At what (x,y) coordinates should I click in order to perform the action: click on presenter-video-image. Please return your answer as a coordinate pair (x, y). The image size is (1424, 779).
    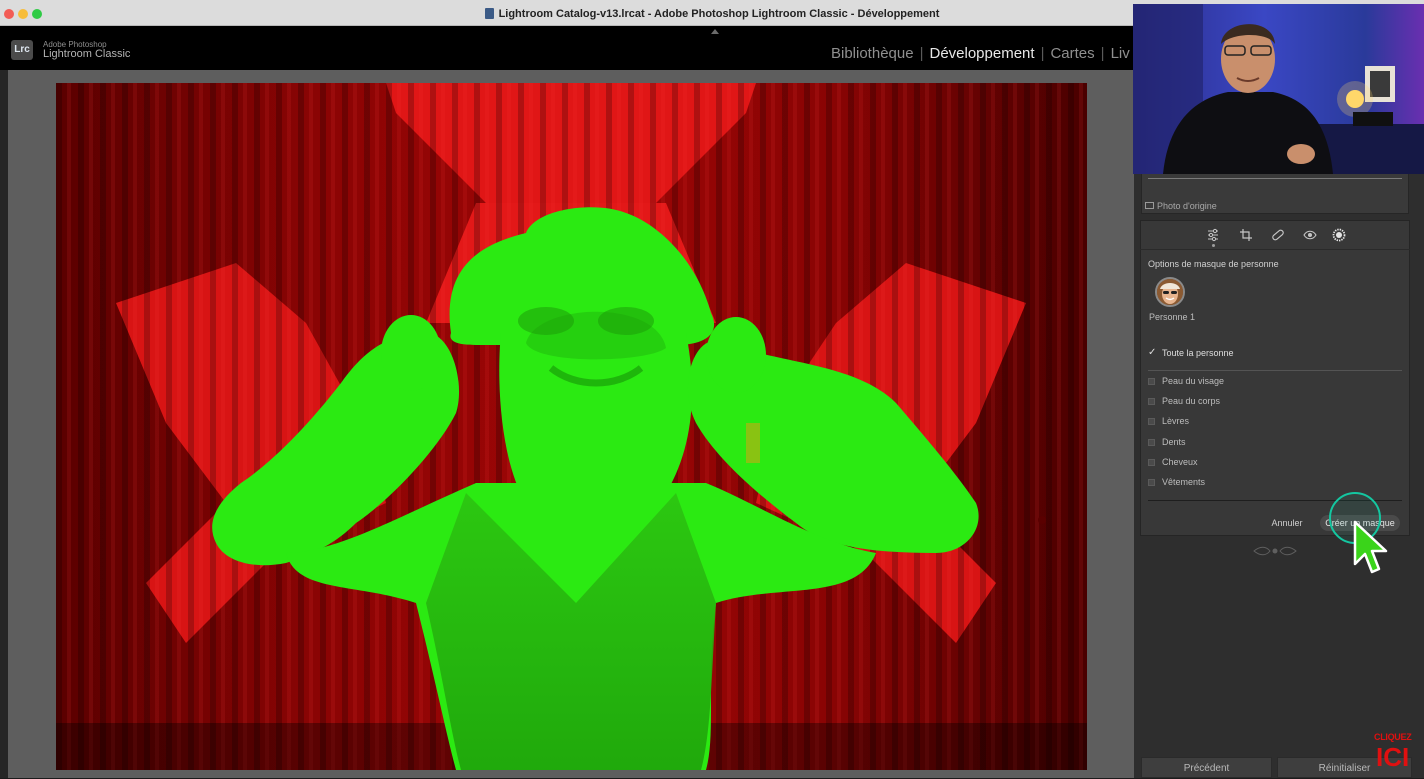
    Looking at the image, I should click on (1278, 89).